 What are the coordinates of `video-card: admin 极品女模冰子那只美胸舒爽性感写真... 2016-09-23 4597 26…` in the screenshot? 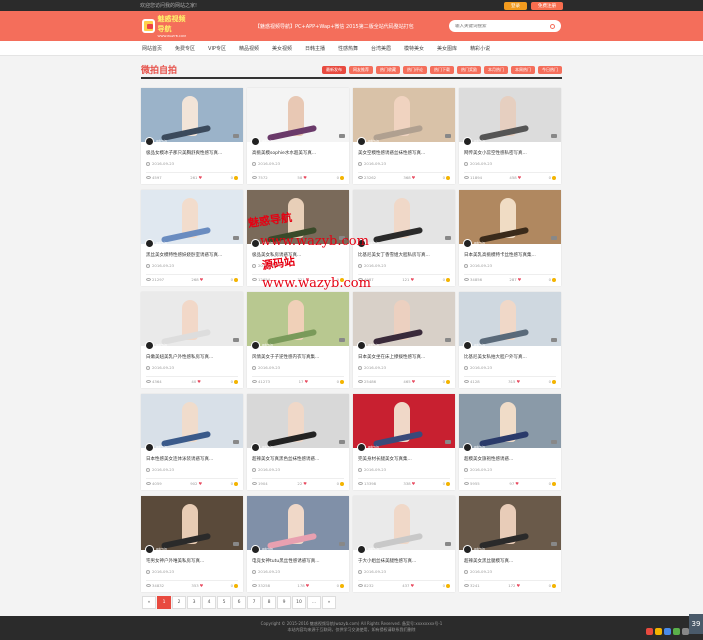 It's located at (192, 136).